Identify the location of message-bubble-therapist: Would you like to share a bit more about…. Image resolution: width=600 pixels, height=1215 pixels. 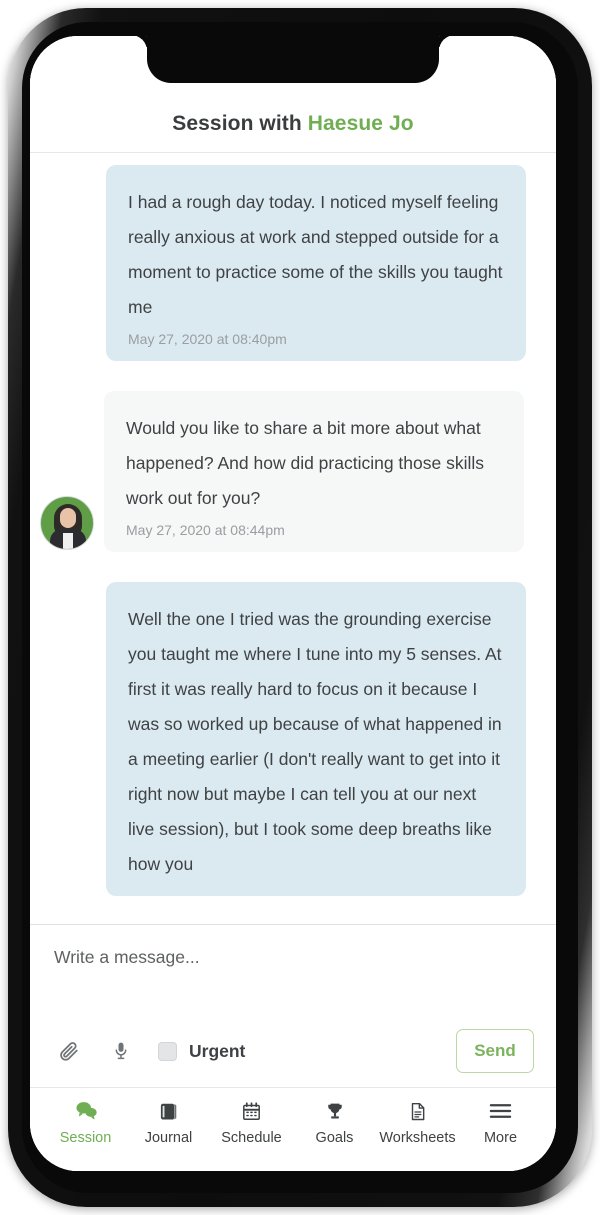
(314, 471).